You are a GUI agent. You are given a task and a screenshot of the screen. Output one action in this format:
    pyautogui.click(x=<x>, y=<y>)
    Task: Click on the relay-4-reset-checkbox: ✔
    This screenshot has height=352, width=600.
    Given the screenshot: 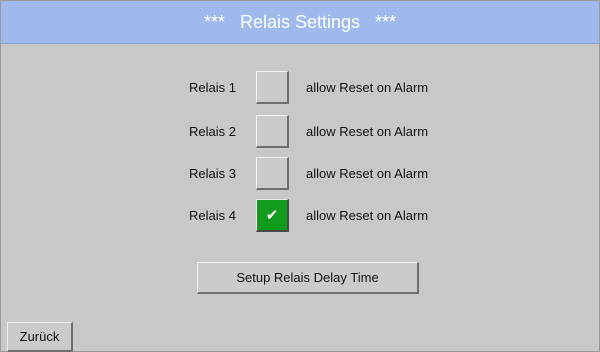 What is the action you would take?
    pyautogui.click(x=272, y=215)
    